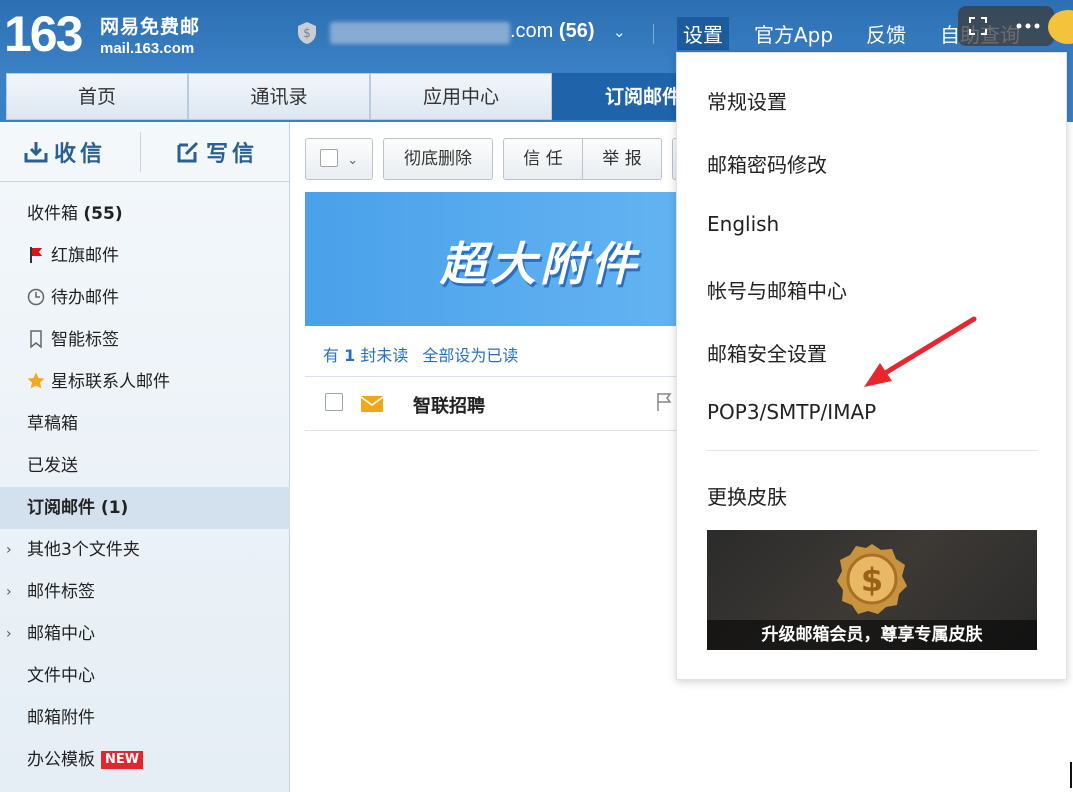  What do you see at coordinates (664, 402) in the screenshot?
I see `flag-icon` at bounding box center [664, 402].